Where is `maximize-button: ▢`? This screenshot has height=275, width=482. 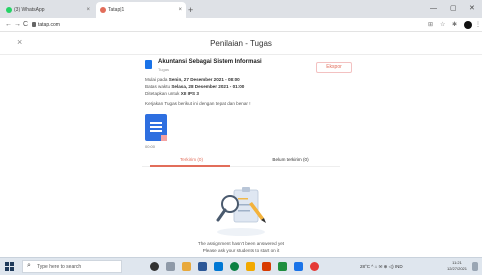 maximize-button: ▢ is located at coordinates (453, 9).